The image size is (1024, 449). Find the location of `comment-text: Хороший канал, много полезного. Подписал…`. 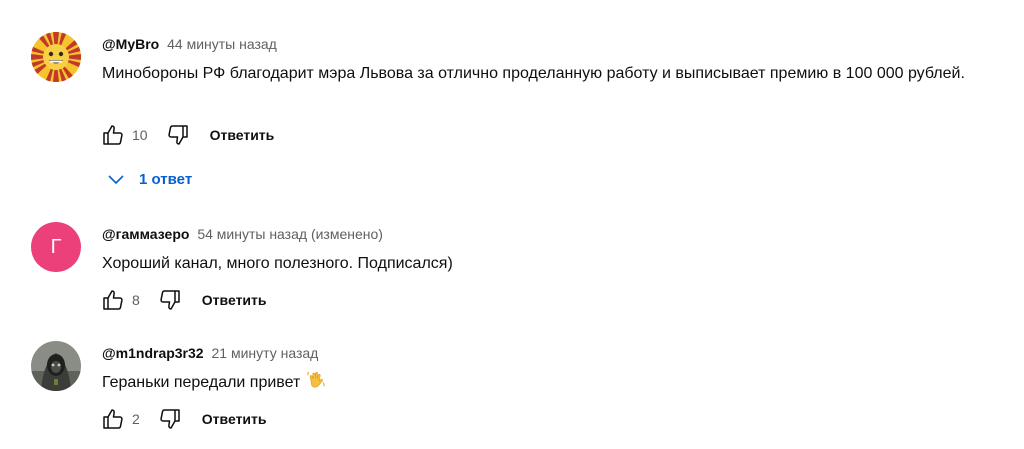

comment-text: Хороший канал, много полезного. Подписал… is located at coordinates (277, 263).